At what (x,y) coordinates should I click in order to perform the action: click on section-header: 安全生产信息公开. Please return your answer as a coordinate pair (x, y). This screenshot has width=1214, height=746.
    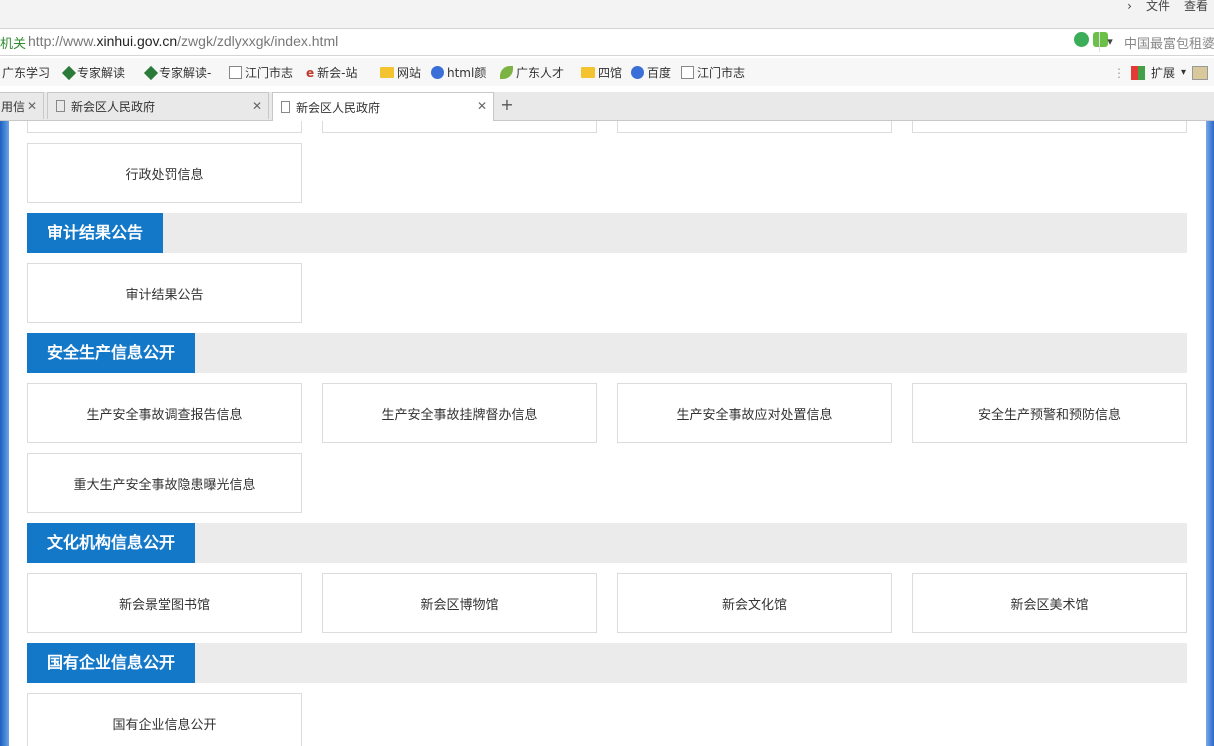
    Looking at the image, I should click on (607, 353).